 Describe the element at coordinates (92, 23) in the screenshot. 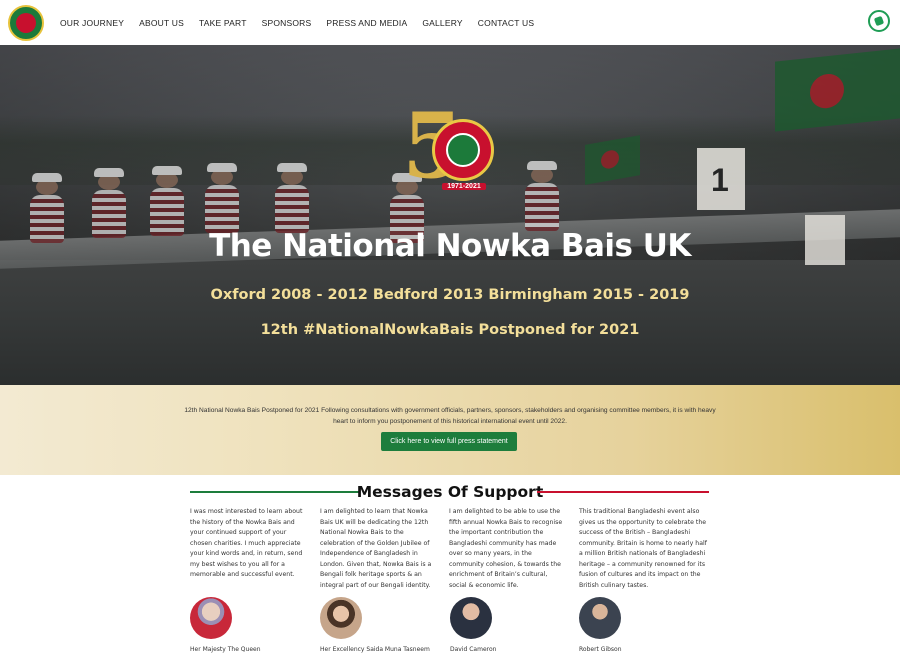

I see `nav-our-journey: OUR JOURNEY` at that location.